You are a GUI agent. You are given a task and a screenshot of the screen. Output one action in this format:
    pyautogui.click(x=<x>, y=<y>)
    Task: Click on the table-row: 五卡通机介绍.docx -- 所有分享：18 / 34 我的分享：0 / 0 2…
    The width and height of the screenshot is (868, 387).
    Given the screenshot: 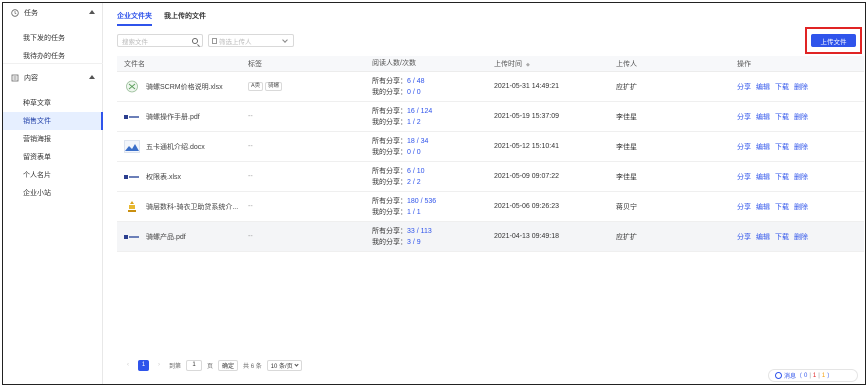 What is the action you would take?
    pyautogui.click(x=490, y=147)
    